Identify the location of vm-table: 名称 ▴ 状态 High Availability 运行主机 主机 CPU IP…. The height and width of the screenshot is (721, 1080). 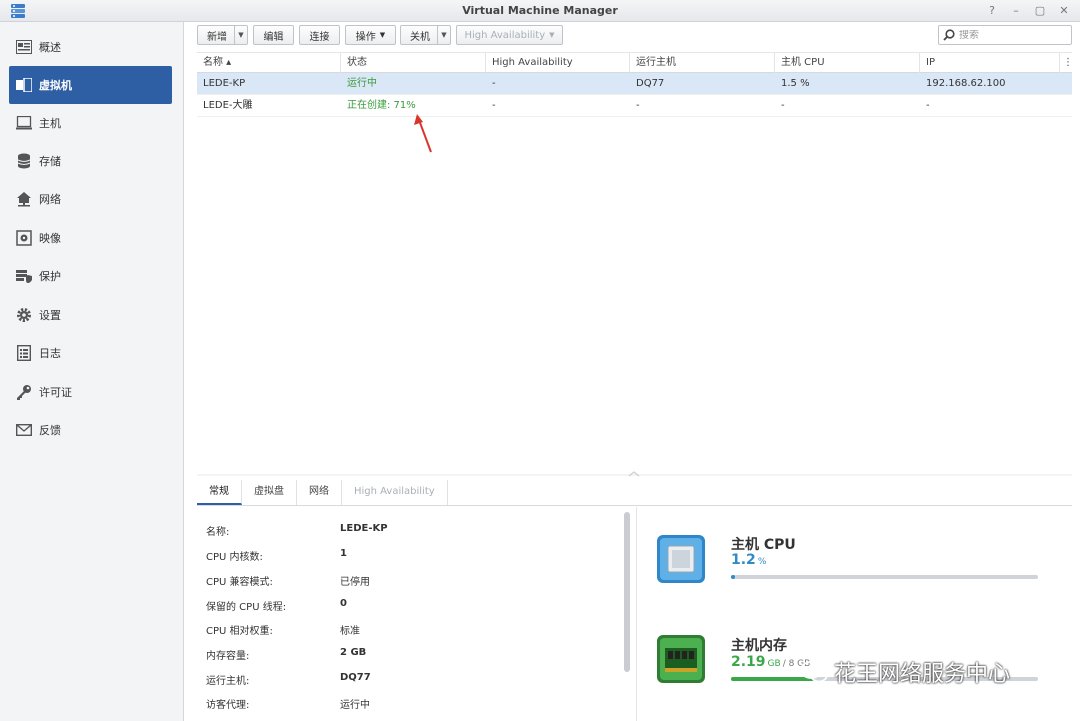
(635, 84).